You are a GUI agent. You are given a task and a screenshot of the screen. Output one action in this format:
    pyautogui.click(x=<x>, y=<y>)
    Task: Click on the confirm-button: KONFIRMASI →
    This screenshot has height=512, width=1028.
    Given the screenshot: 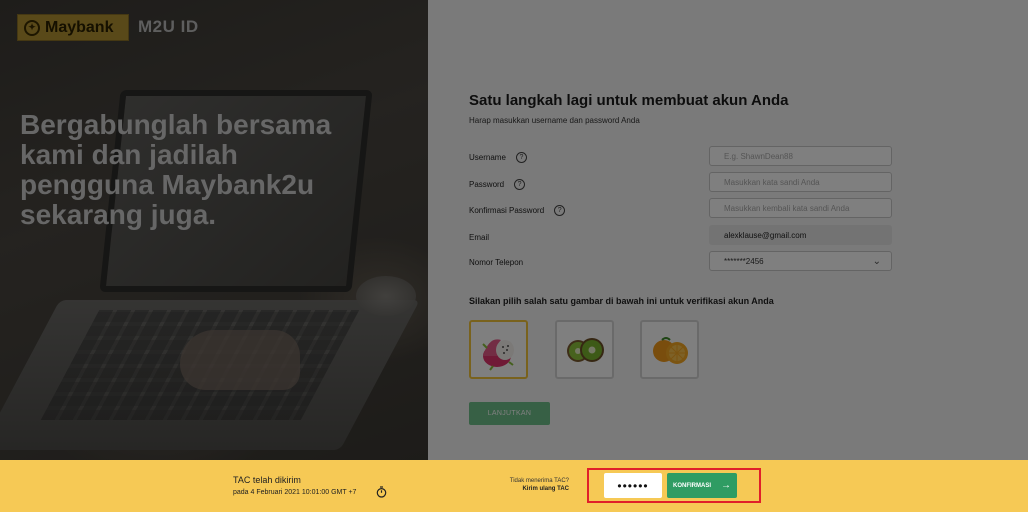 What is the action you would take?
    pyautogui.click(x=702, y=485)
    